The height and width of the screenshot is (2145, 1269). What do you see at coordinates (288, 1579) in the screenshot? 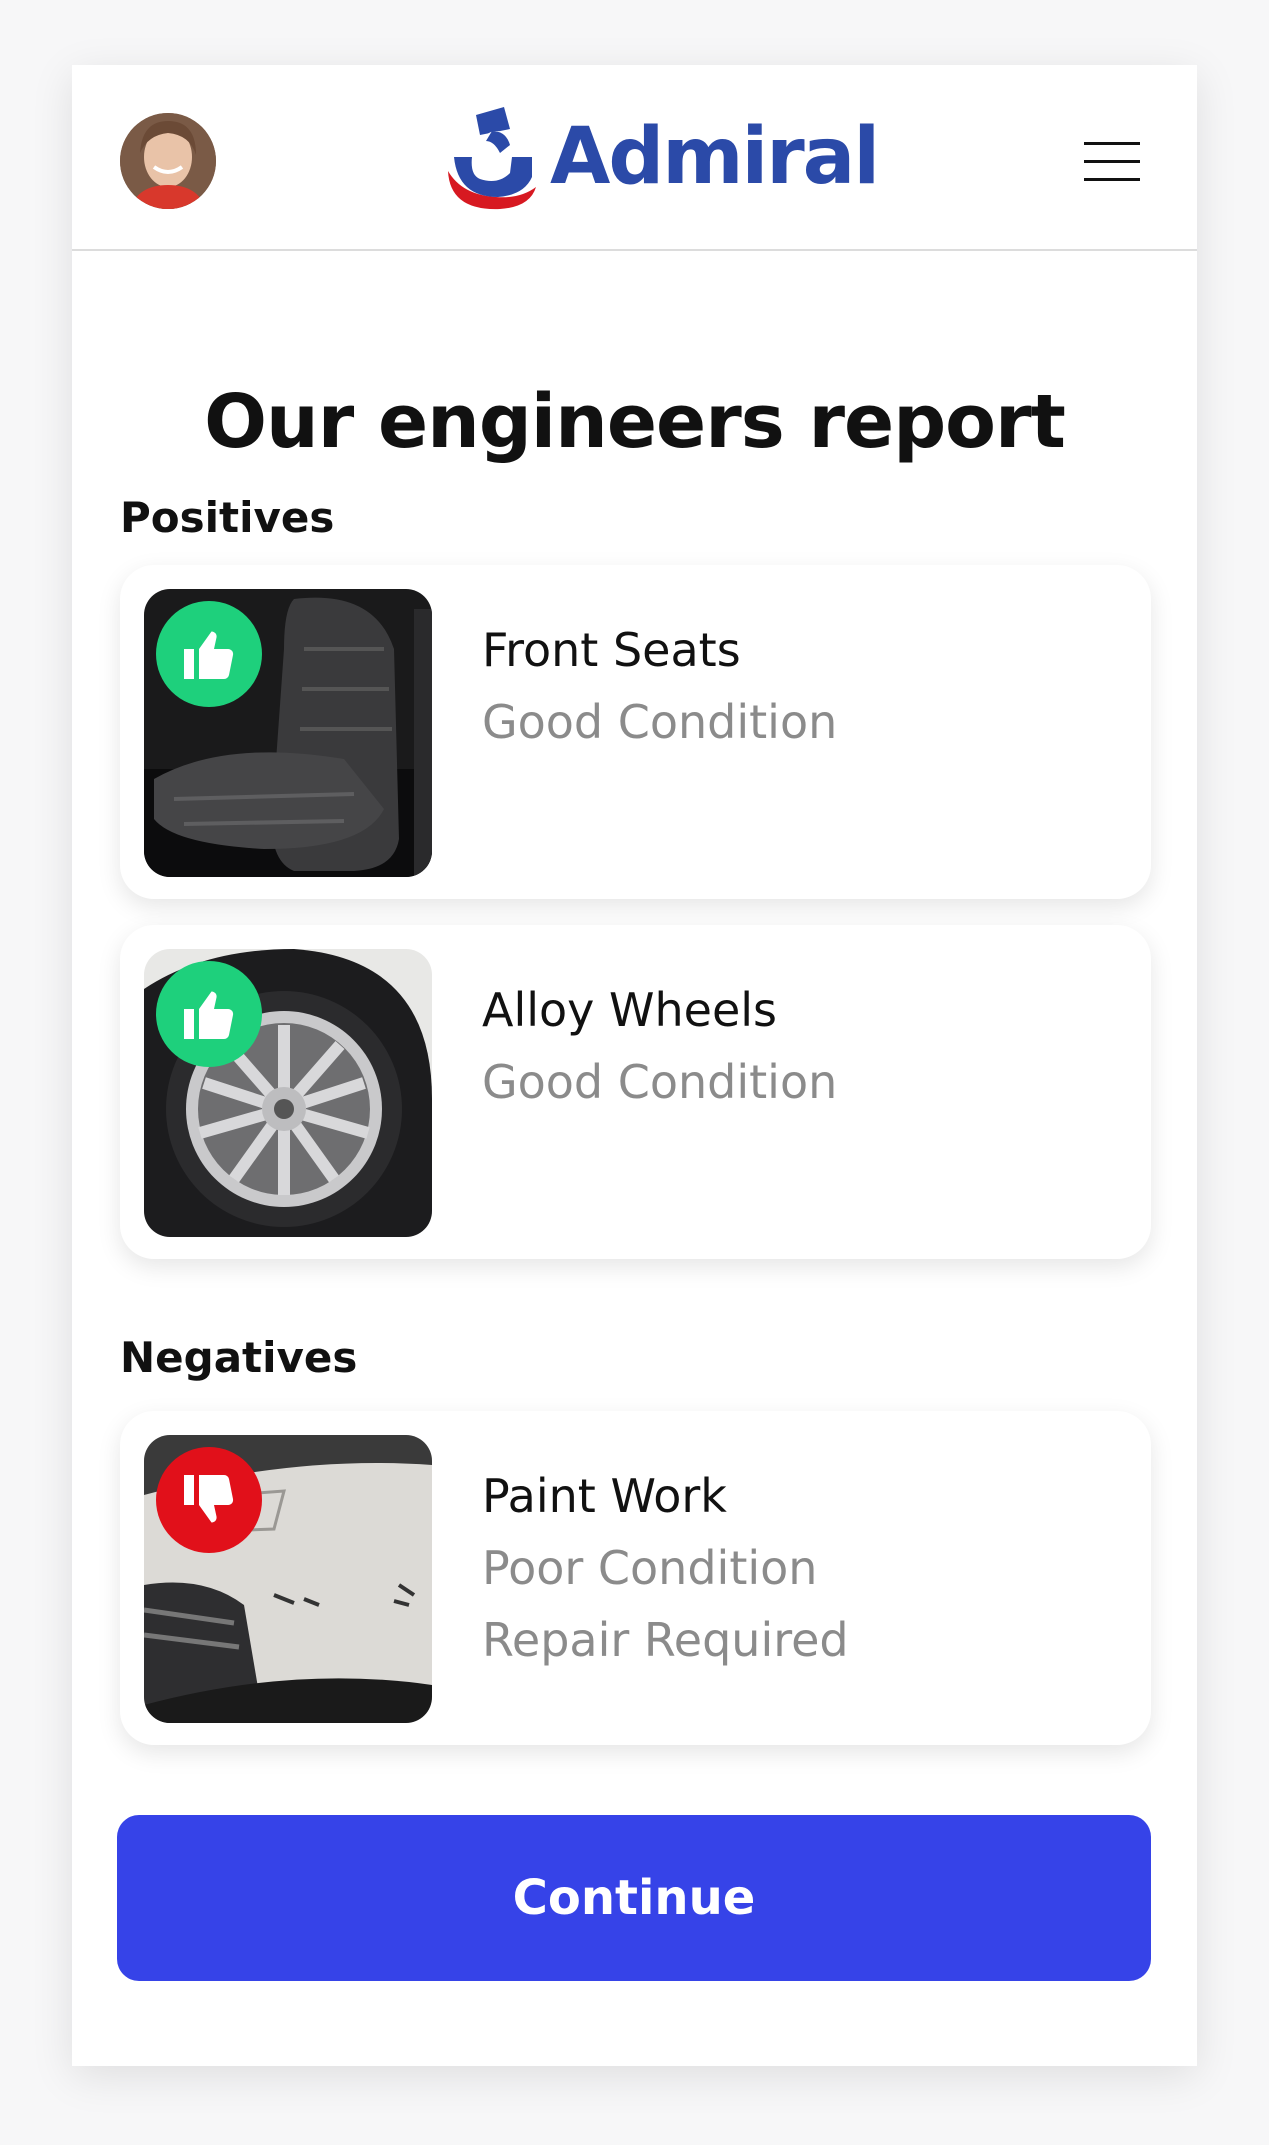
I see `paint-work-photo` at bounding box center [288, 1579].